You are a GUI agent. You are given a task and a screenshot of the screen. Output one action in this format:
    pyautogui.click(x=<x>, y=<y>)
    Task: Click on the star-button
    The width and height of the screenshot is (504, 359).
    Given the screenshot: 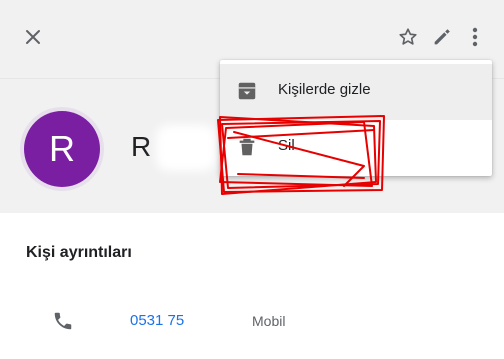 What is the action you would take?
    pyautogui.click(x=408, y=37)
    